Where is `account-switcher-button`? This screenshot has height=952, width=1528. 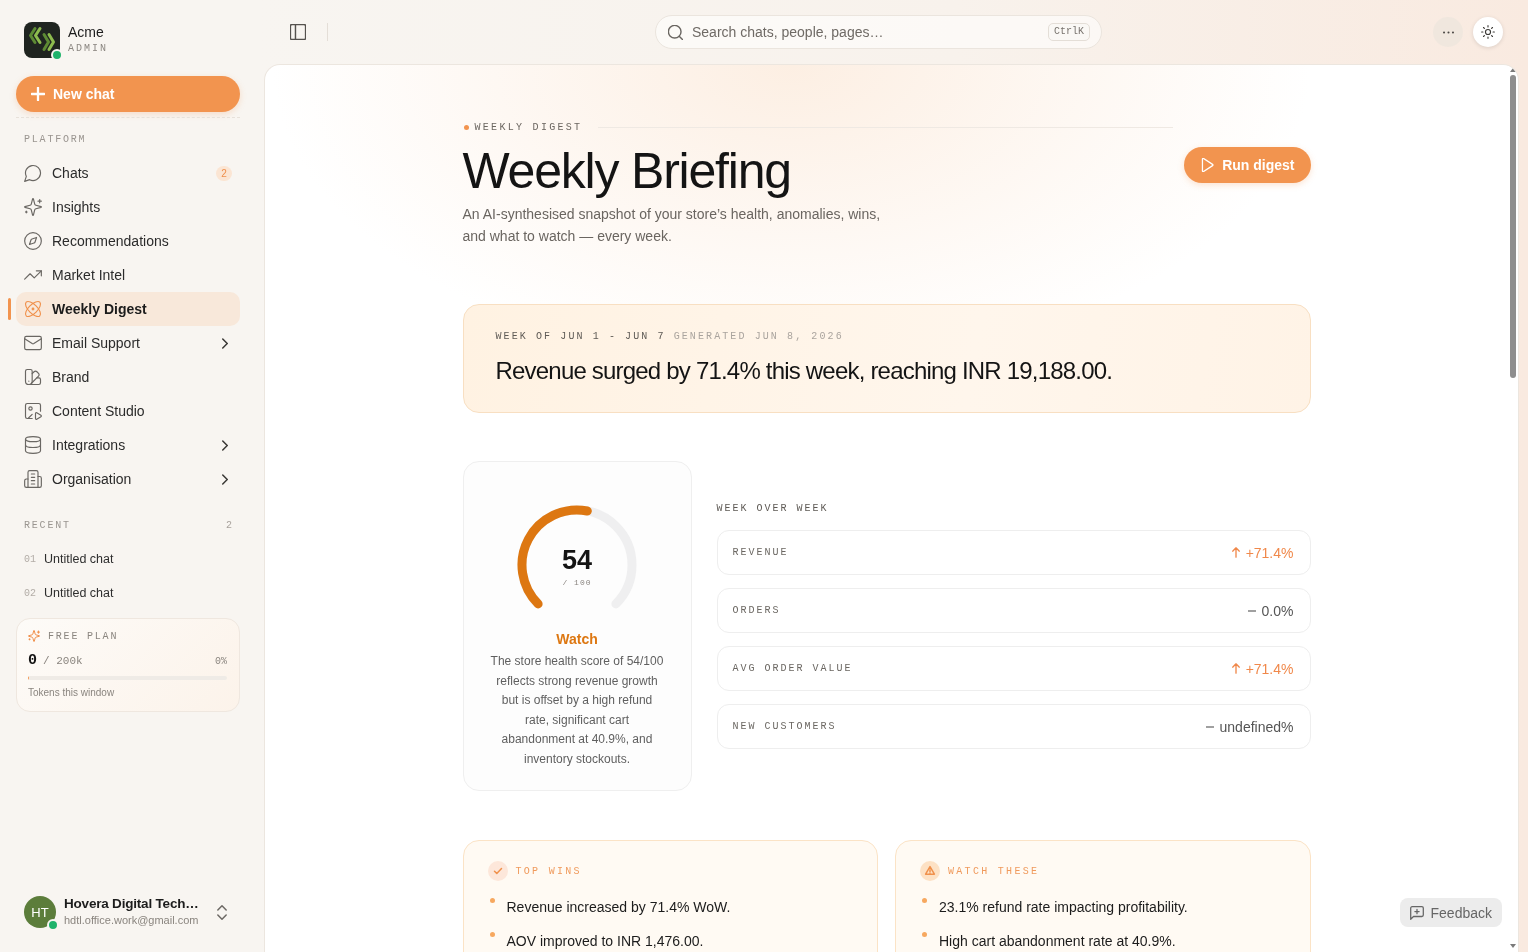
account-switcher-button is located at coordinates (222, 912).